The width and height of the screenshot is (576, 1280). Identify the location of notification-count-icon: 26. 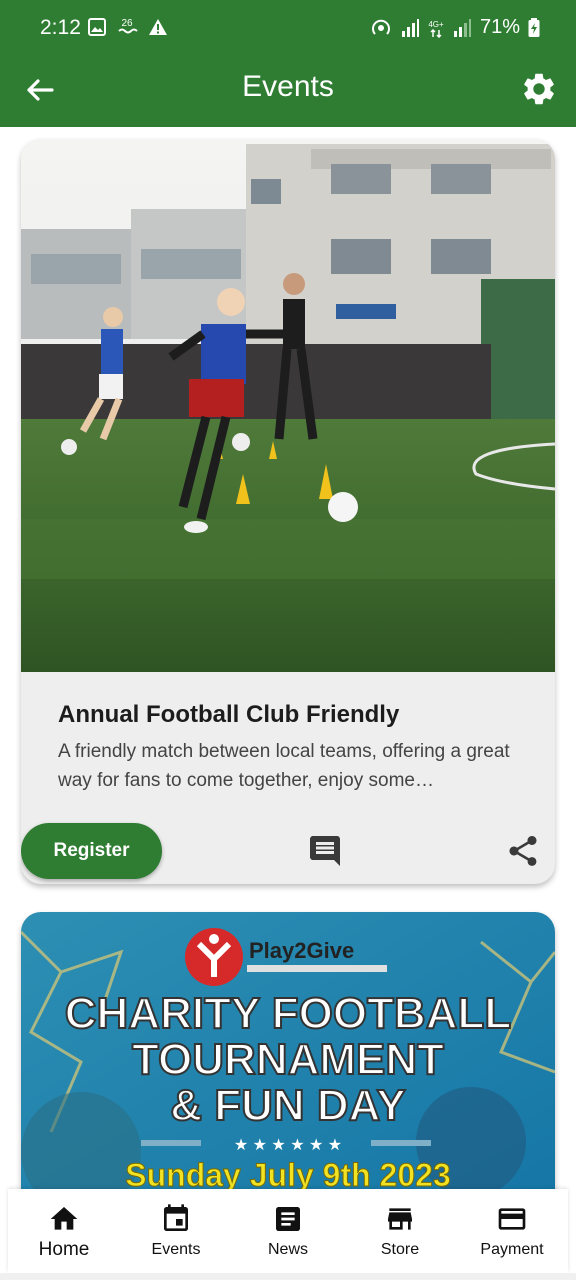
(128, 26).